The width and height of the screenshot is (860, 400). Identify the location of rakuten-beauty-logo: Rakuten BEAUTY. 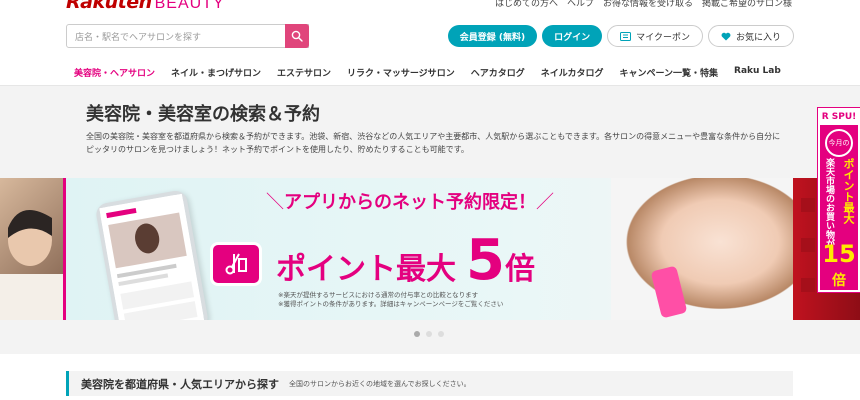
(145, 6).